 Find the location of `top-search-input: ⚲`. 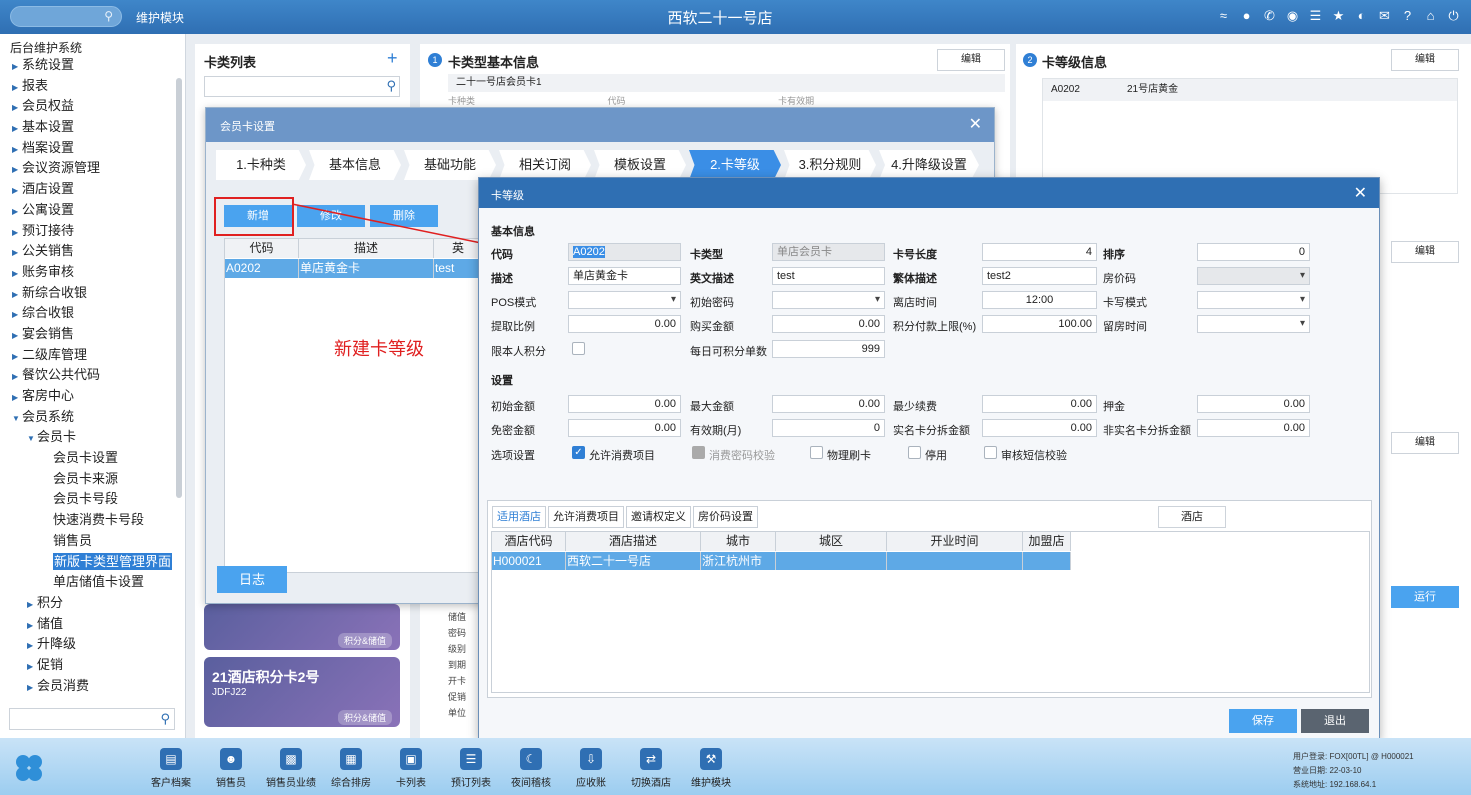

top-search-input: ⚲ is located at coordinates (66, 16).